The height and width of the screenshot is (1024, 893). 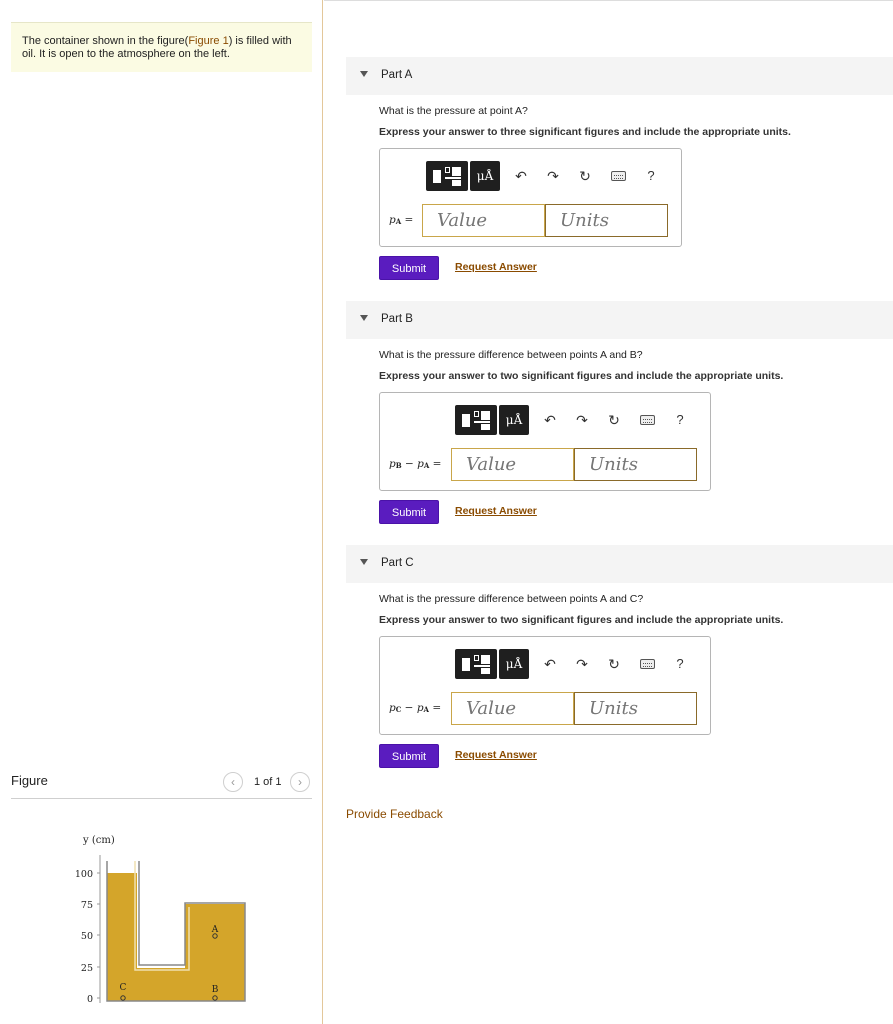 What do you see at coordinates (496, 267) in the screenshot?
I see `part-a-request-answer-link: Request Answer` at bounding box center [496, 267].